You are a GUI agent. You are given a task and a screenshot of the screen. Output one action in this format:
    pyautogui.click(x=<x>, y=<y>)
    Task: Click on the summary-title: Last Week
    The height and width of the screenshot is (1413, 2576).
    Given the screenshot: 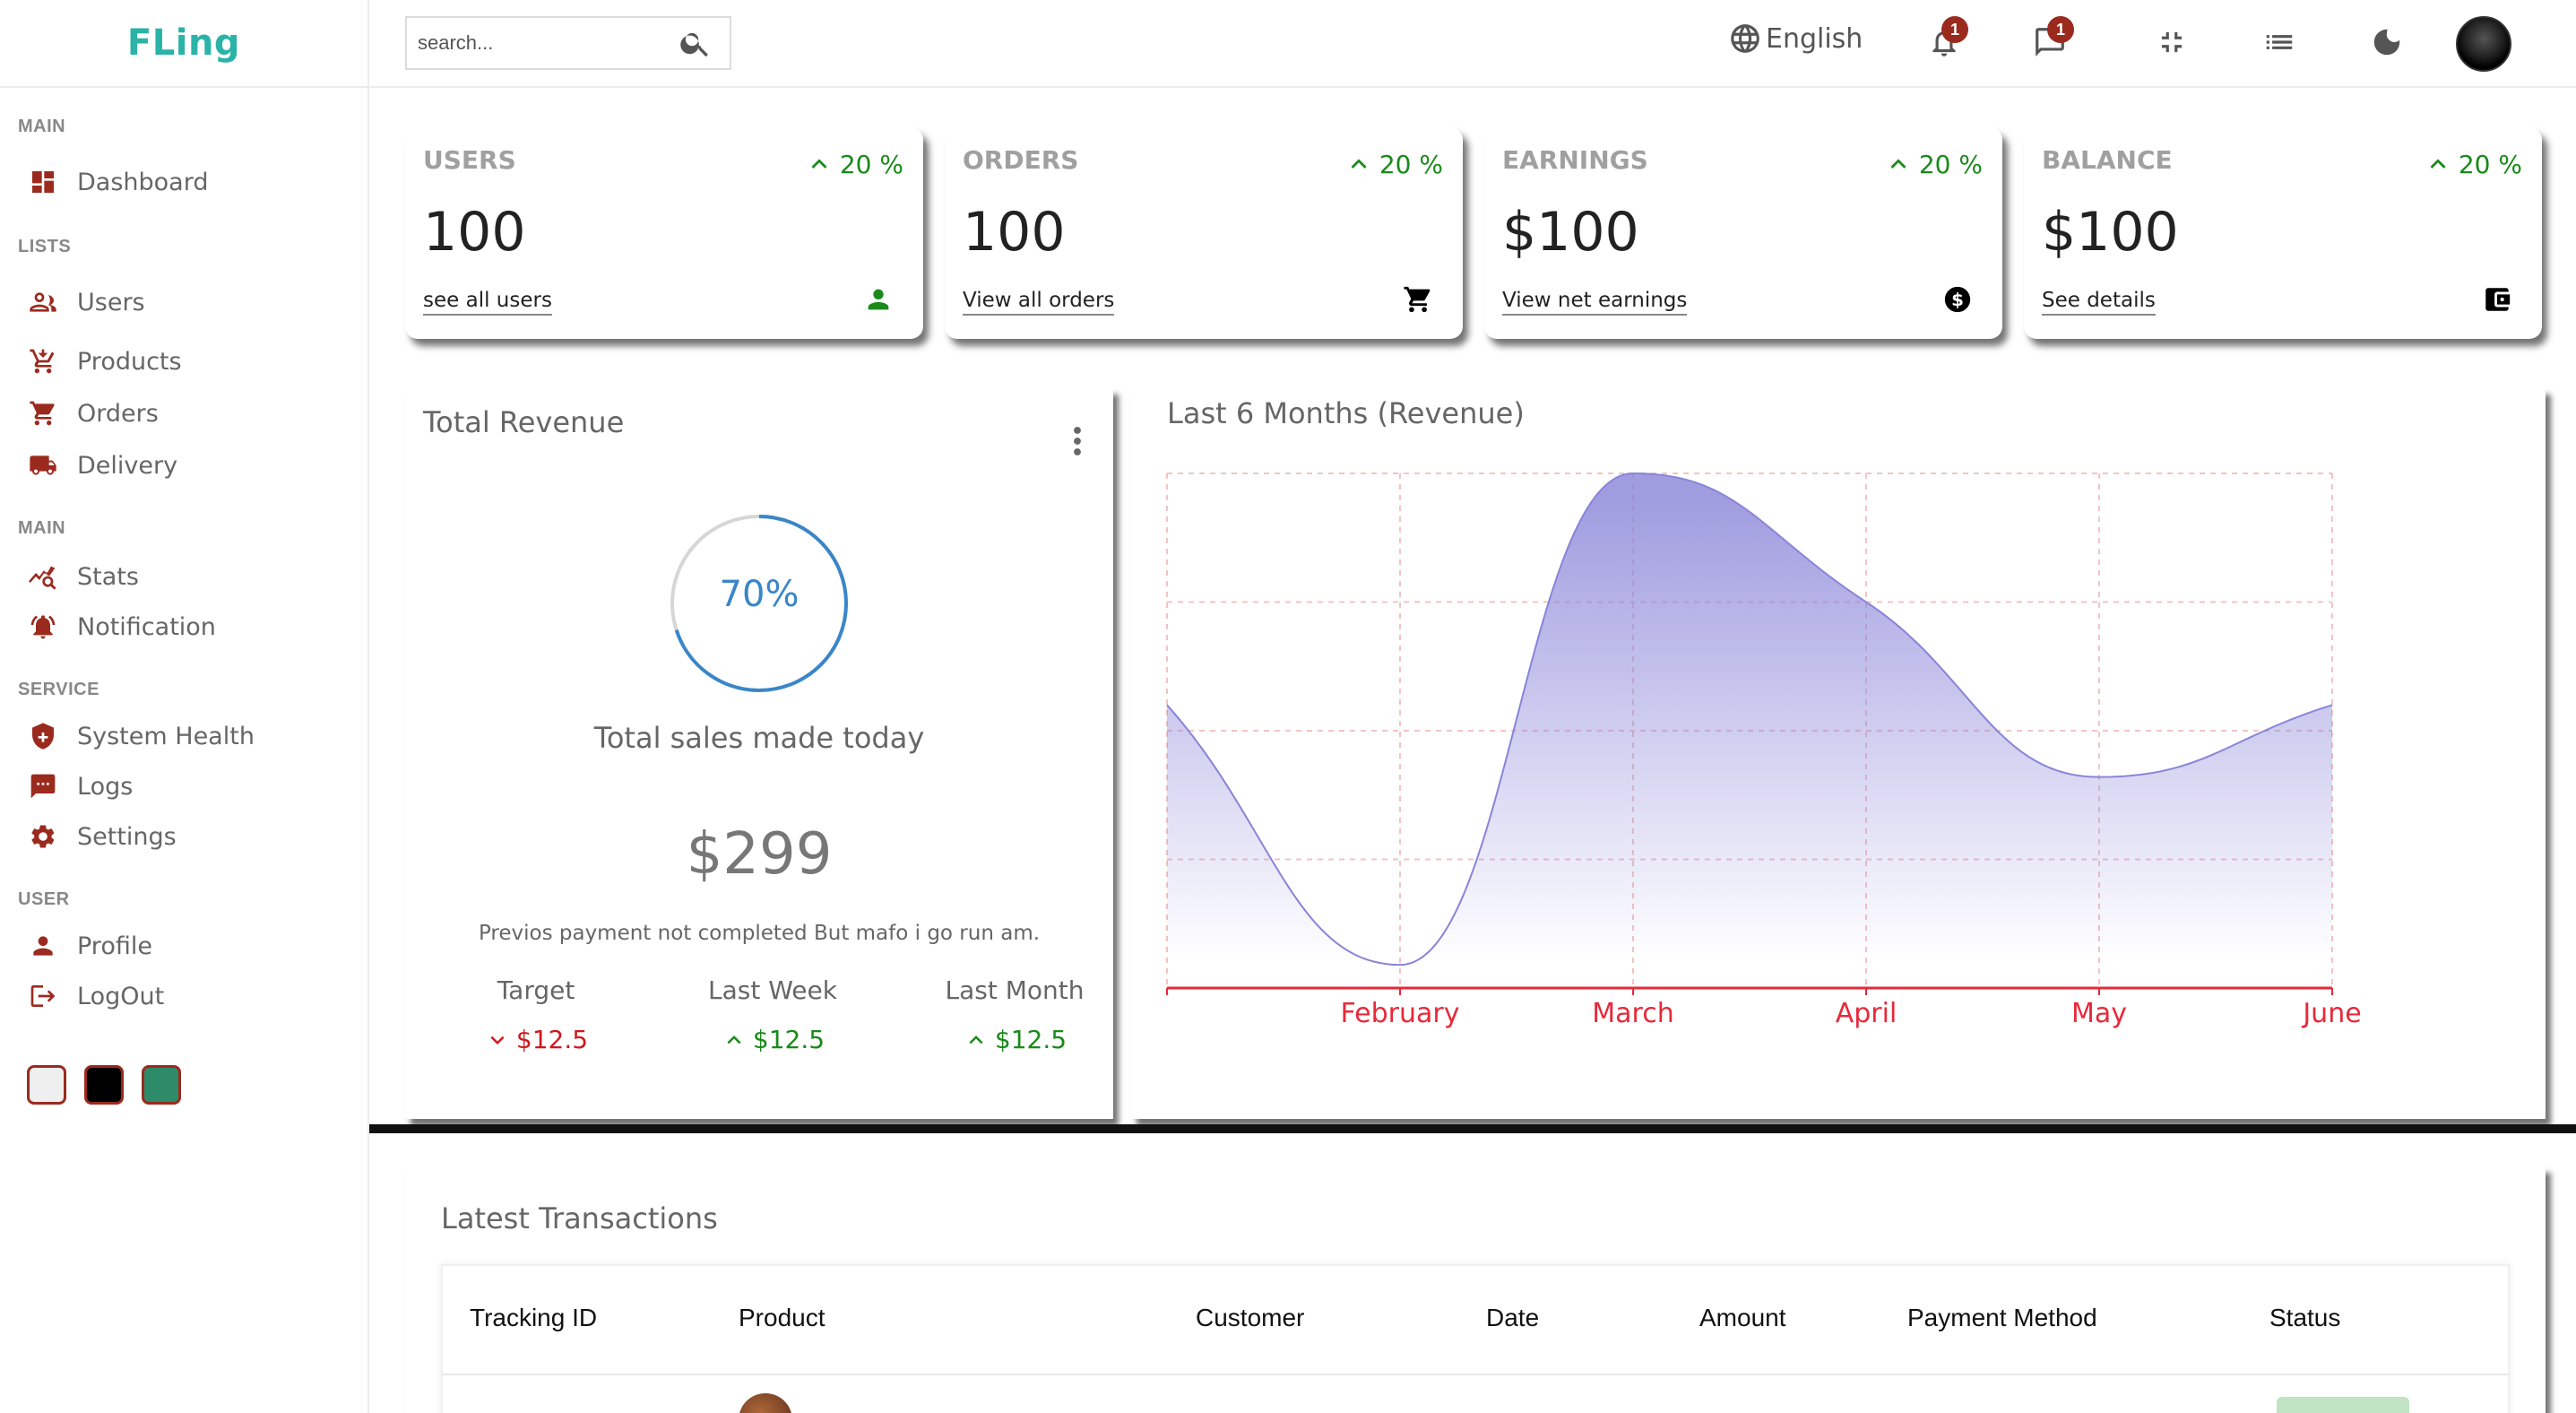 What is the action you would take?
    pyautogui.click(x=772, y=990)
    